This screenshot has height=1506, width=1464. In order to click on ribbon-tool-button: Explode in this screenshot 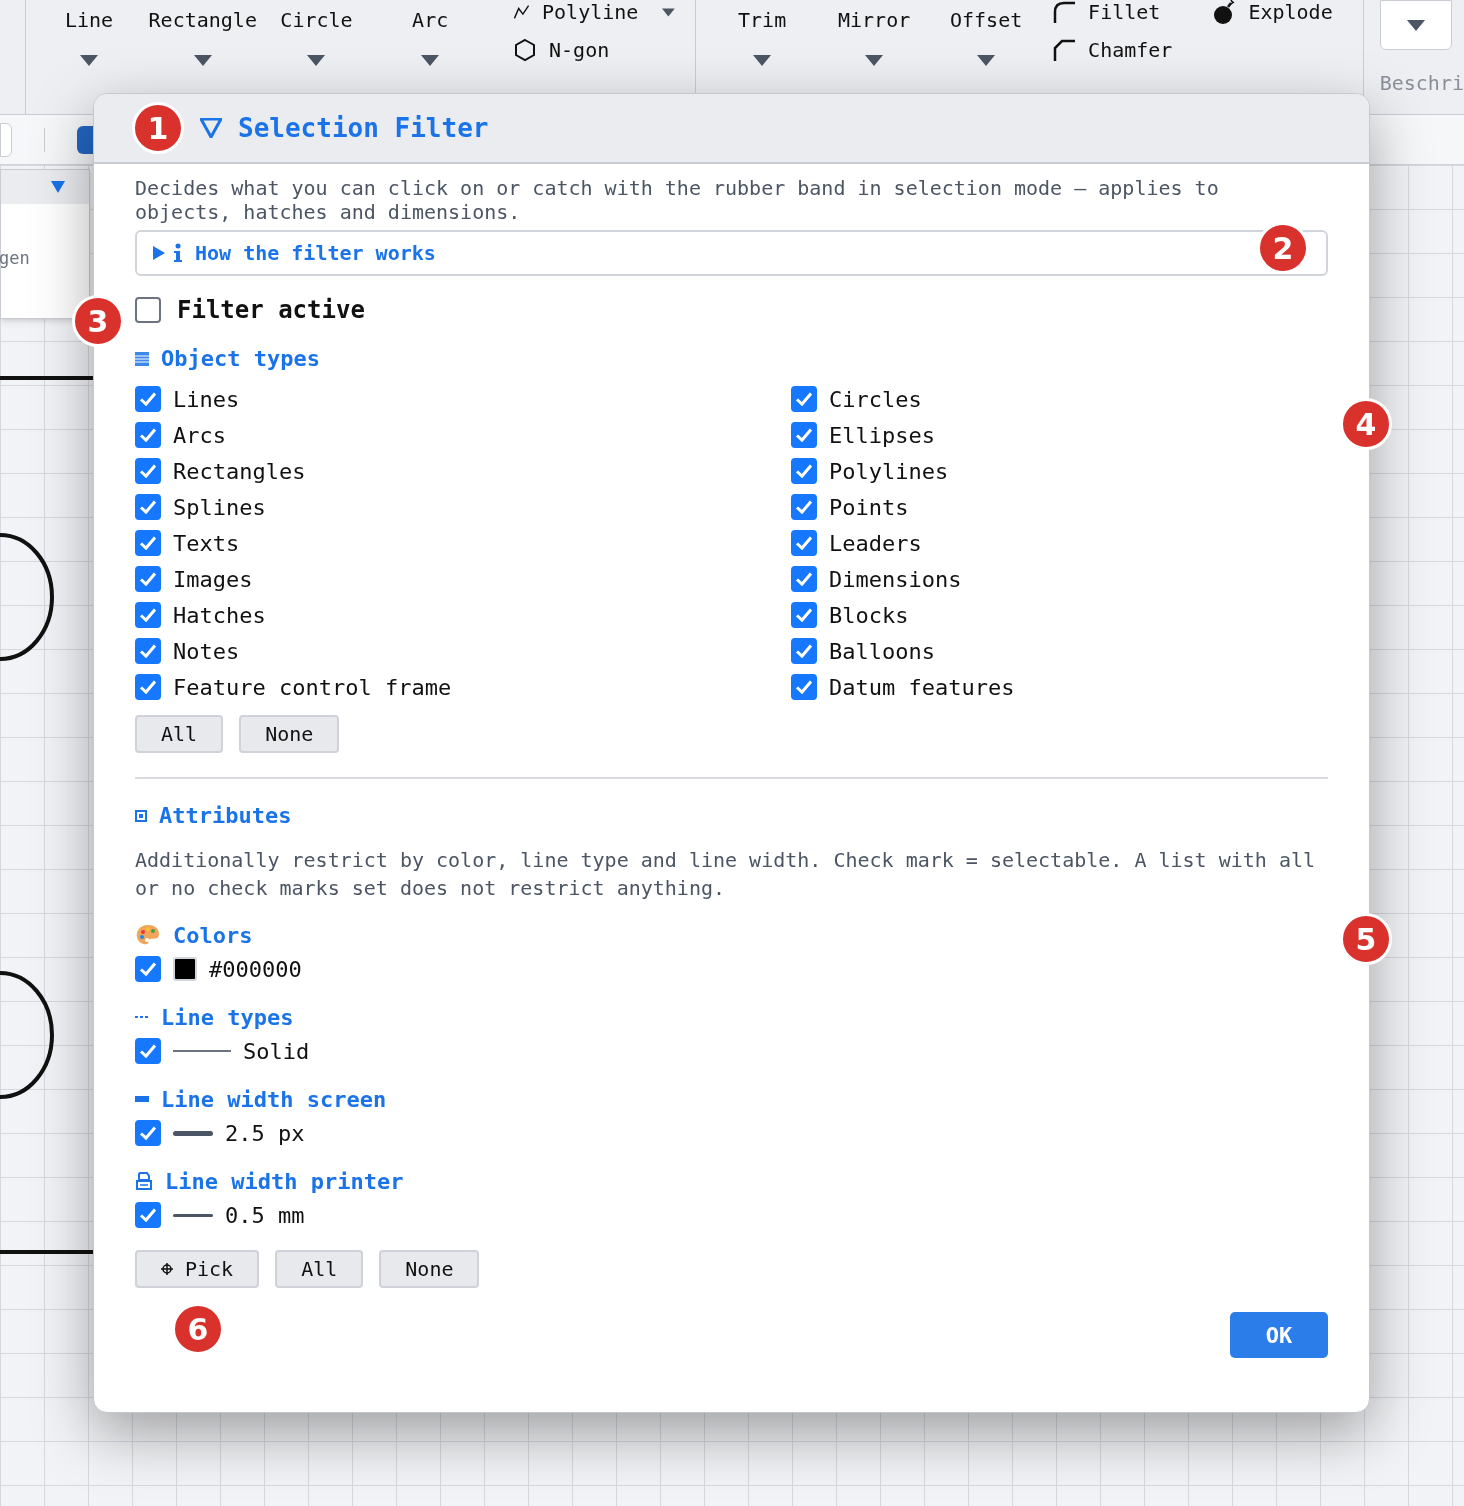, I will do `click(1272, 13)`.